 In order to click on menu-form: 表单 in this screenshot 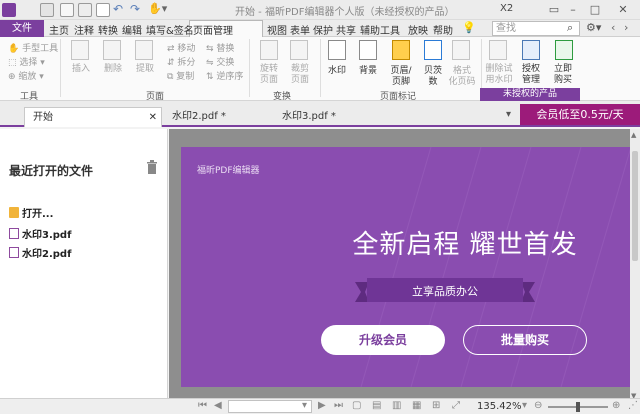, I will do `click(300, 29)`.